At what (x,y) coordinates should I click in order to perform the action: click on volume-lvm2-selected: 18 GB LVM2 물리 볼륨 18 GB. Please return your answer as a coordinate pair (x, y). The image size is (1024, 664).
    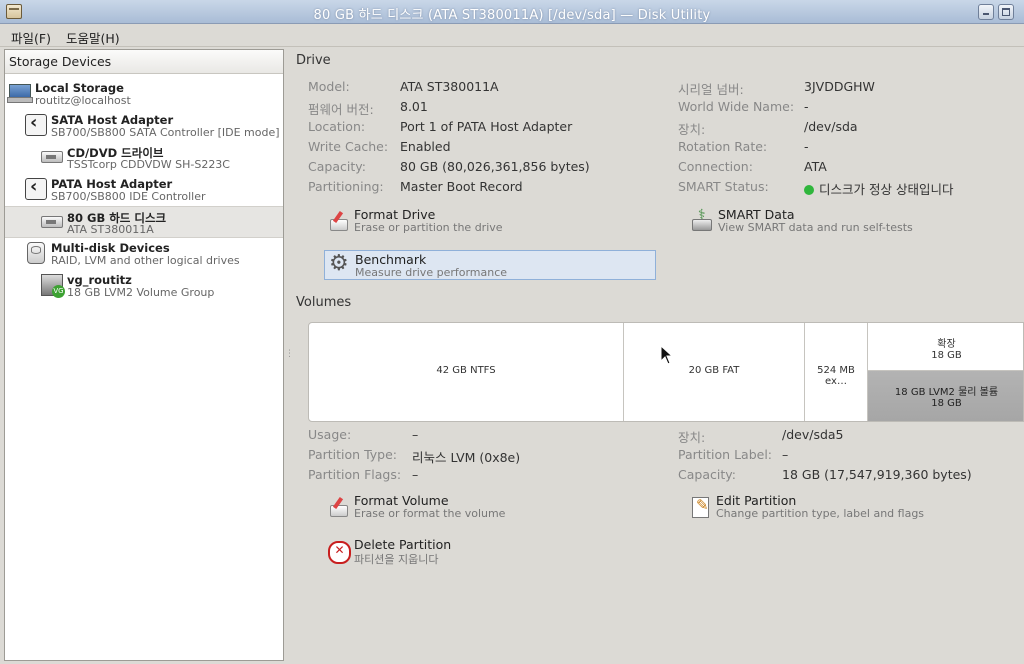
    Looking at the image, I should click on (945, 396).